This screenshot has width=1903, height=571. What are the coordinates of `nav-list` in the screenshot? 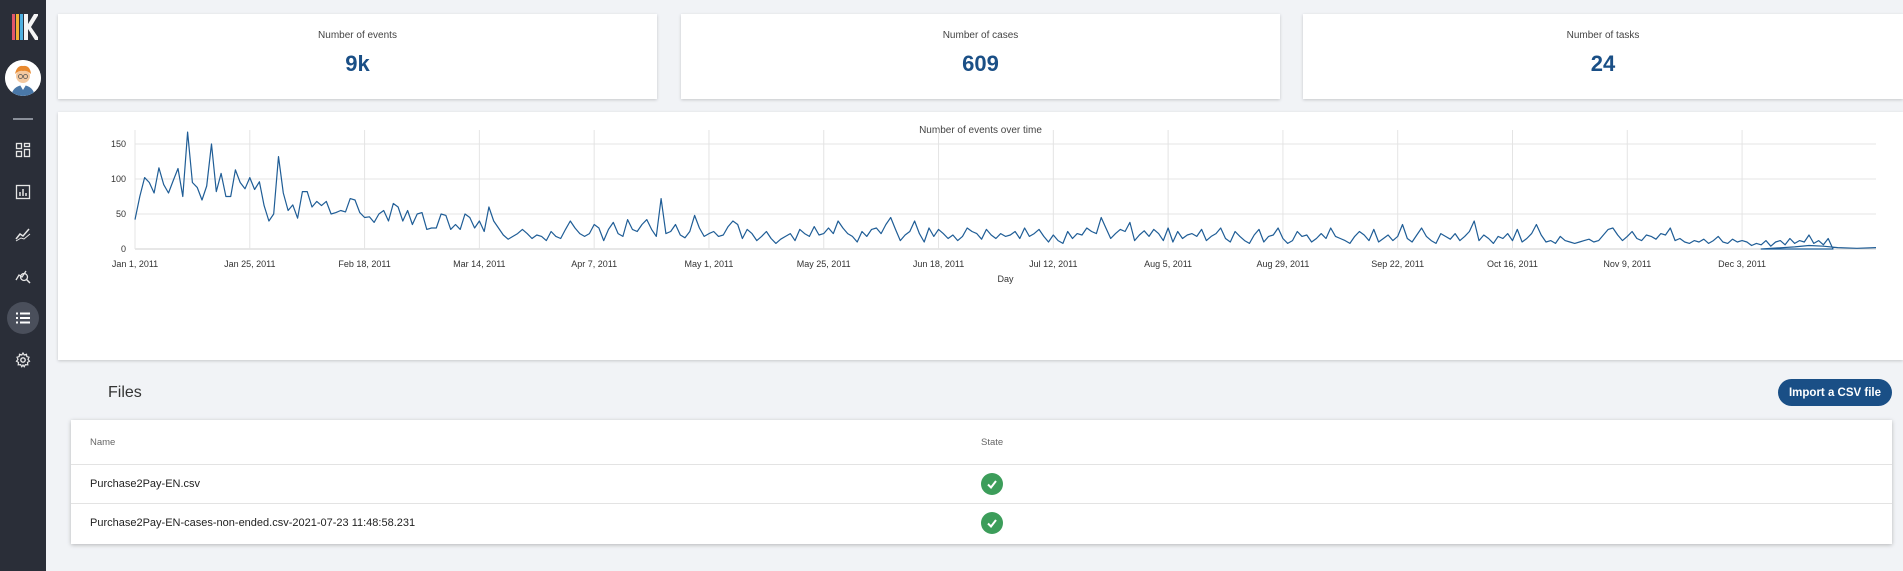 It's located at (23, 318).